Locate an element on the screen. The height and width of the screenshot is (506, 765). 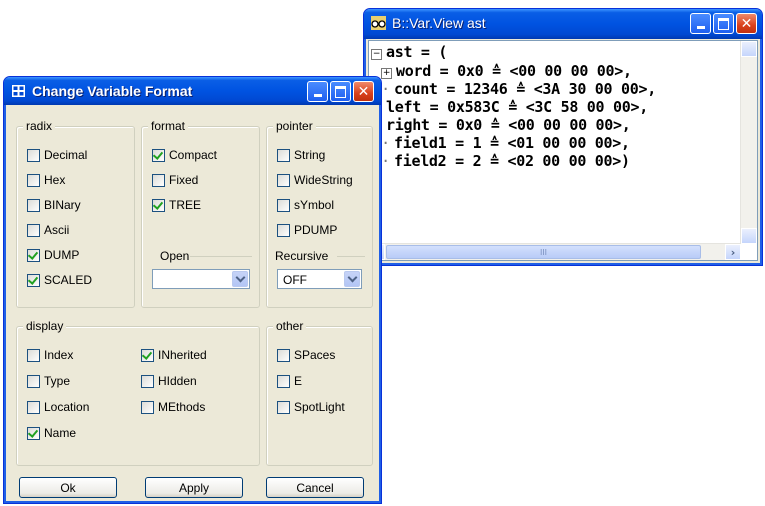
scroll-up-button is located at coordinates (749, 49).